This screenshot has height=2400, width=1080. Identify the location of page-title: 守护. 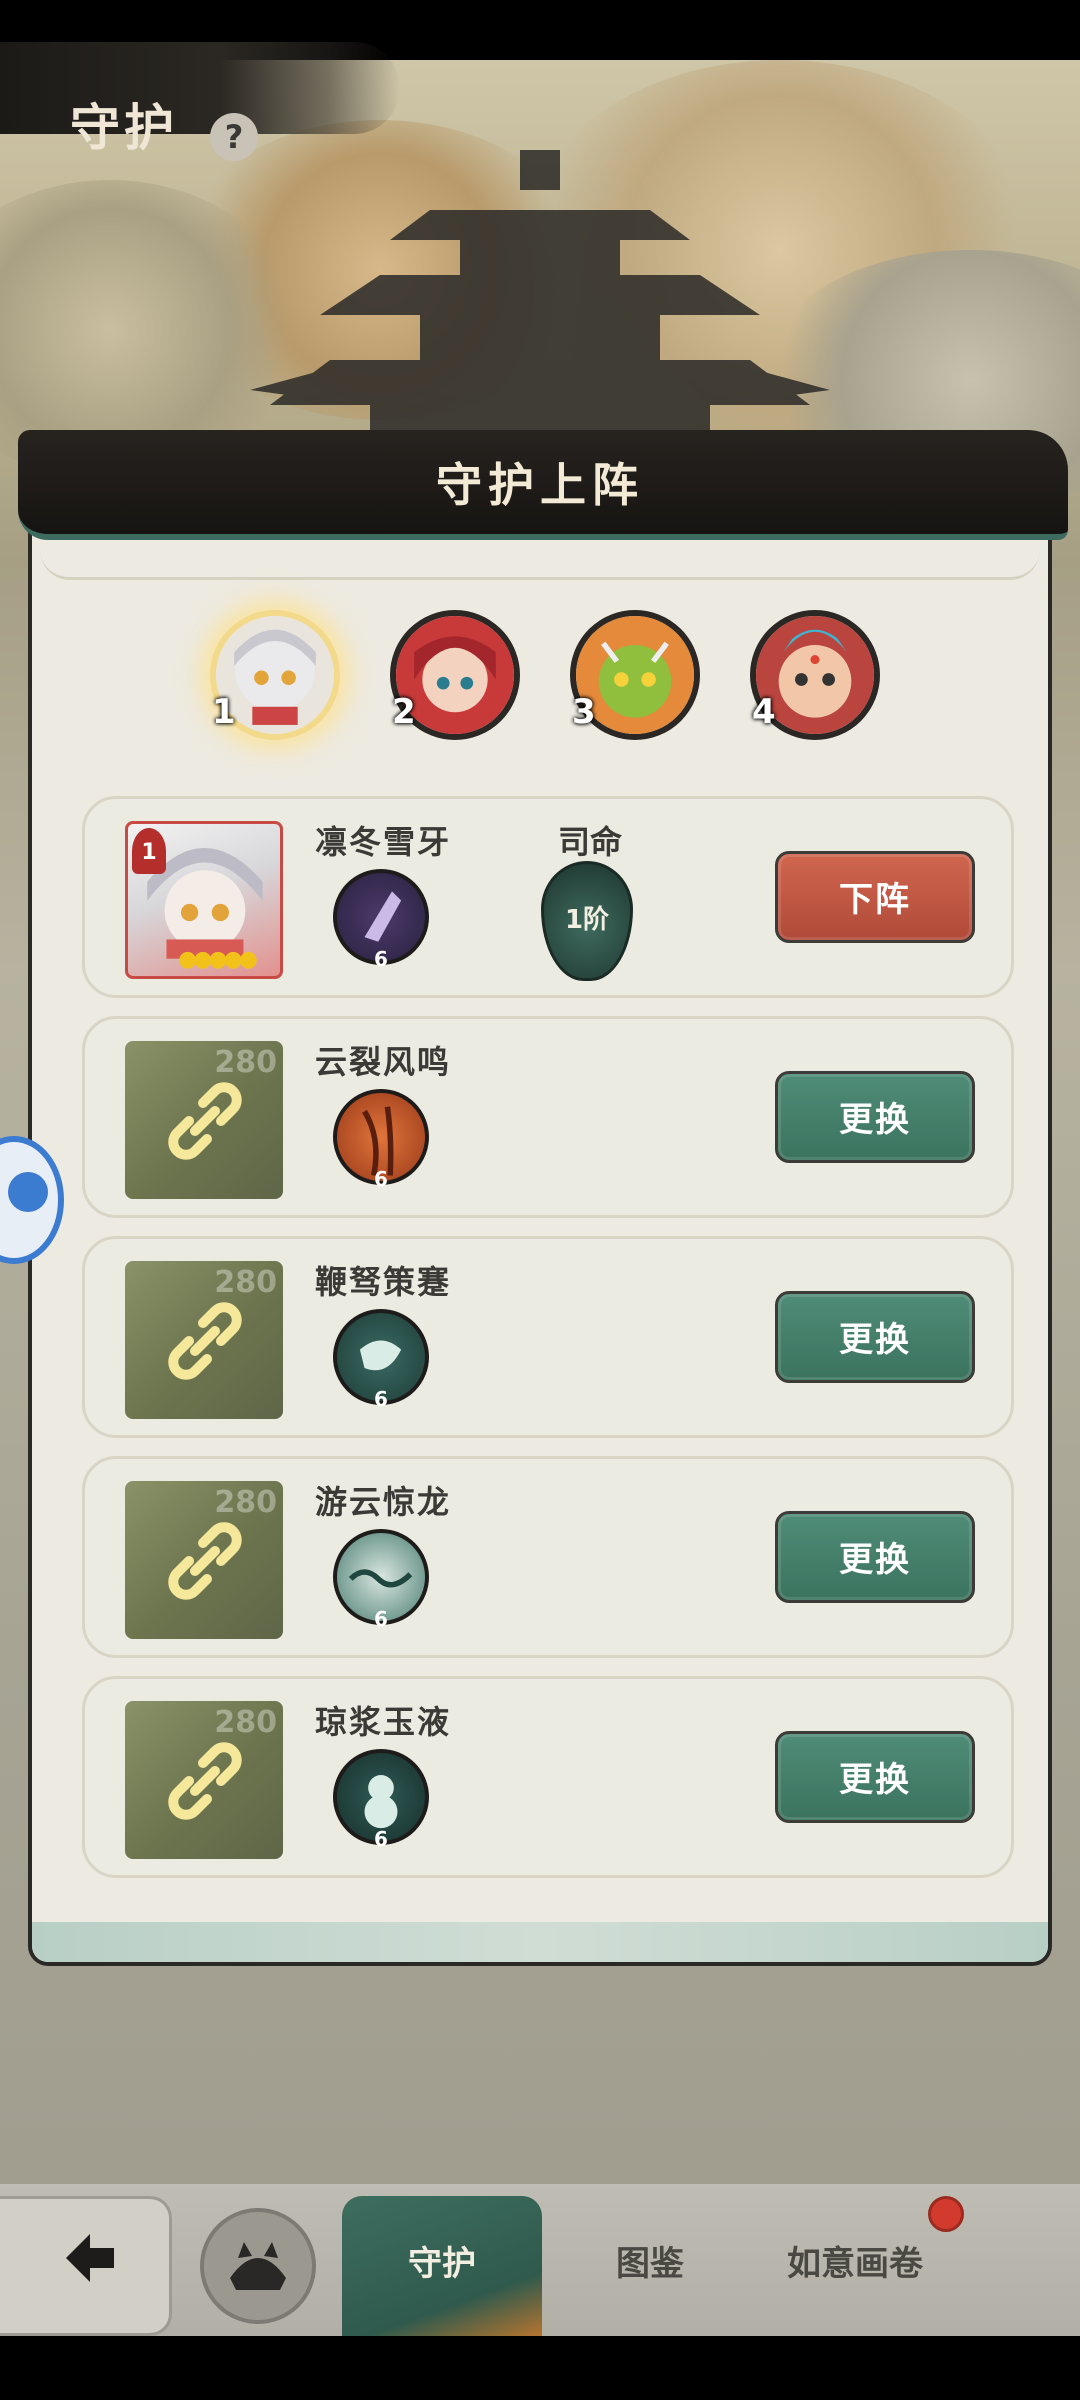
(124, 128).